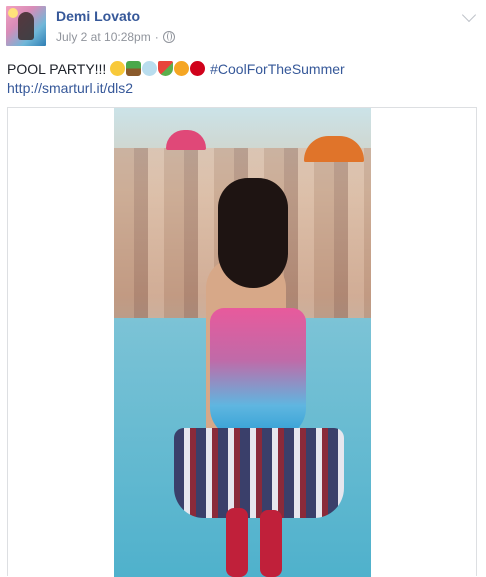 The width and height of the screenshot is (486, 577). What do you see at coordinates (118, 68) in the screenshot?
I see `sunglasses-emoji-icon` at bounding box center [118, 68].